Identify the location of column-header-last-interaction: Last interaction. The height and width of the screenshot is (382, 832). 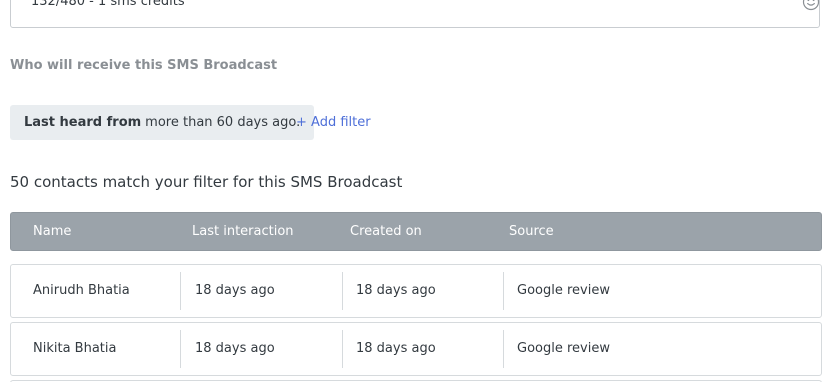
(243, 231).